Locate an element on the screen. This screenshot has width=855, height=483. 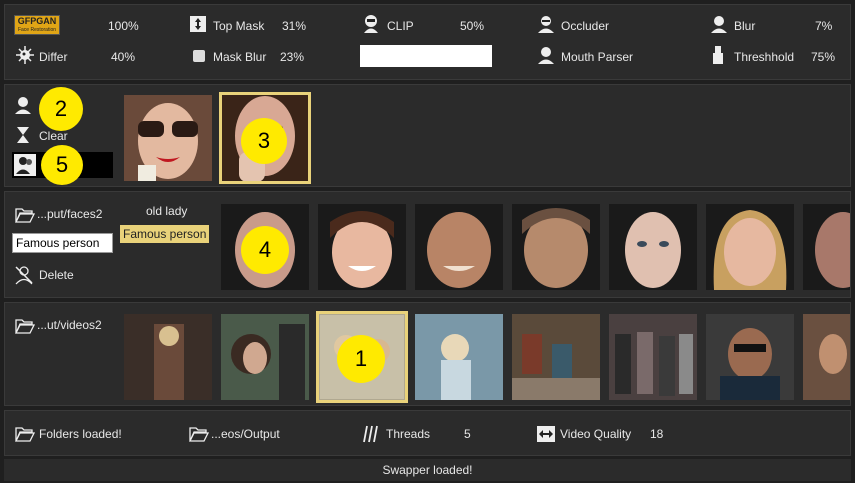
clear-label: Clear is located at coordinates (53, 136).